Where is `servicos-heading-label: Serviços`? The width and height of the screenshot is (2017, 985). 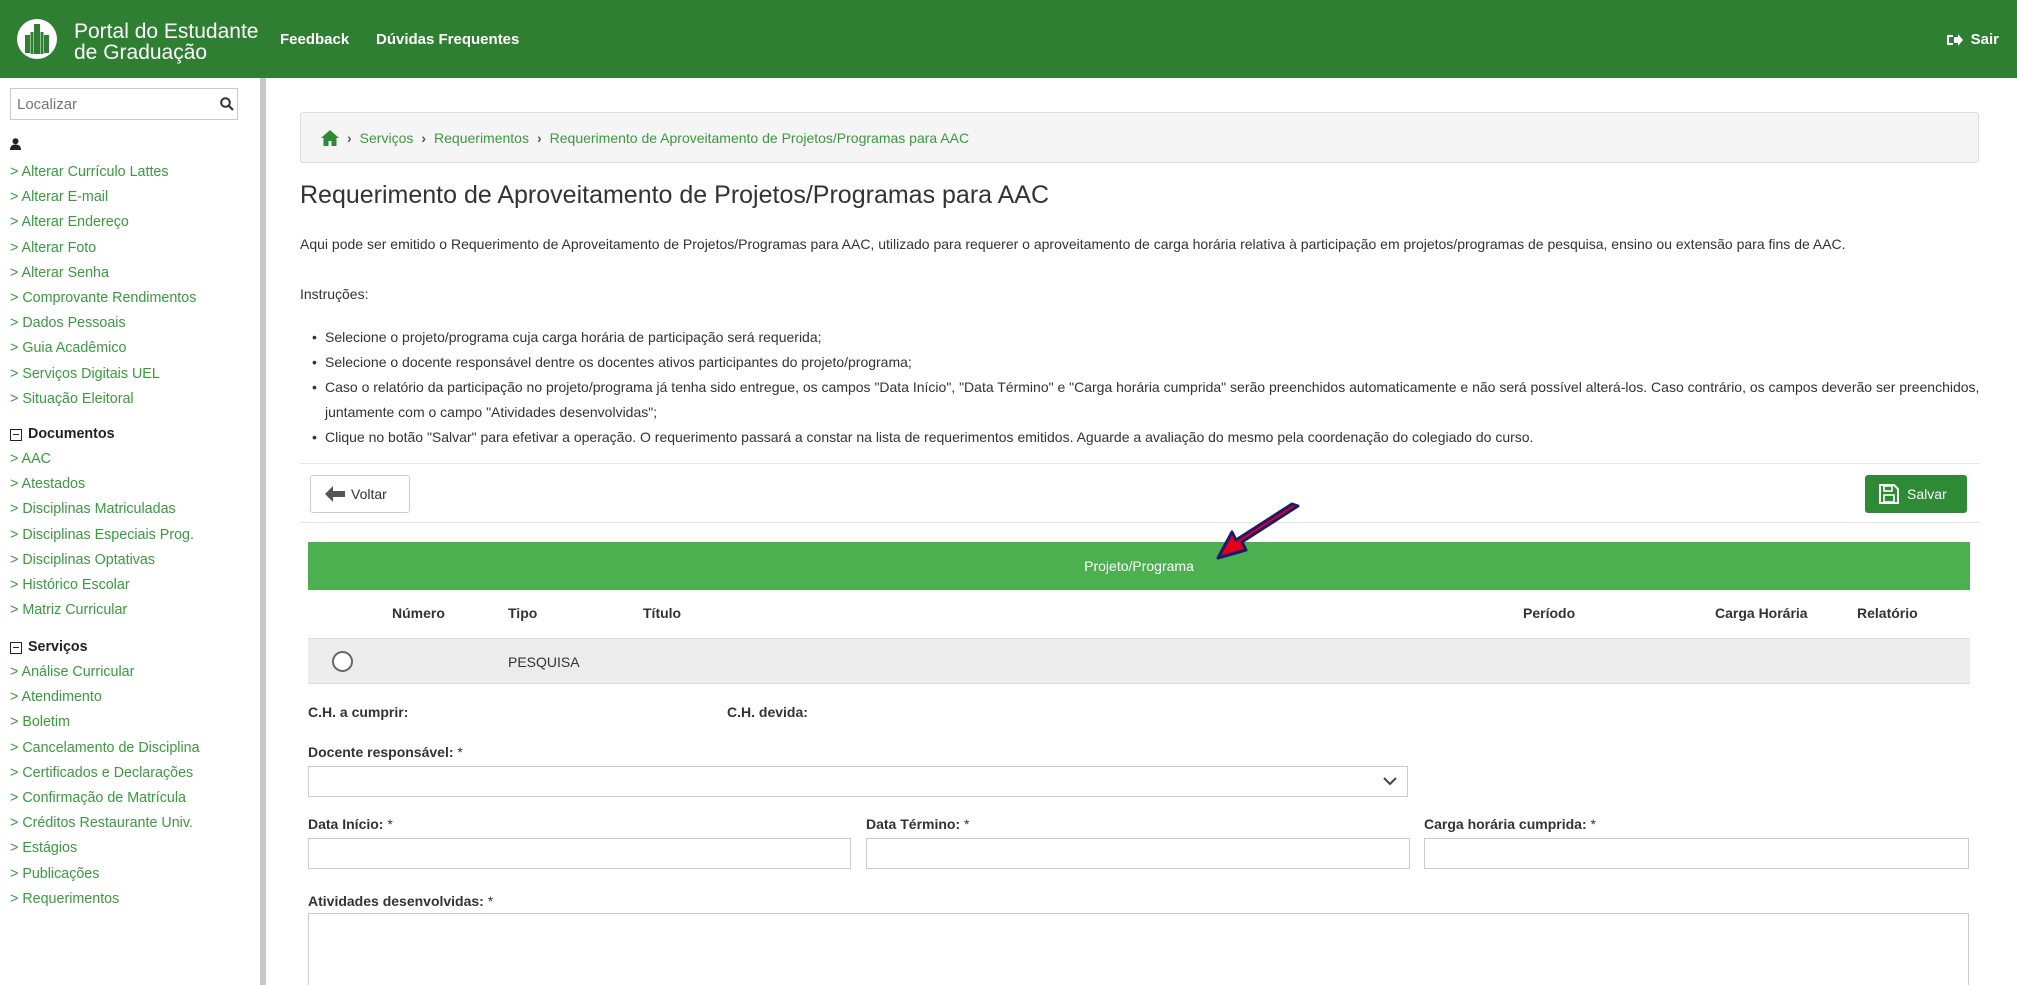 servicos-heading-label: Serviços is located at coordinates (58, 647).